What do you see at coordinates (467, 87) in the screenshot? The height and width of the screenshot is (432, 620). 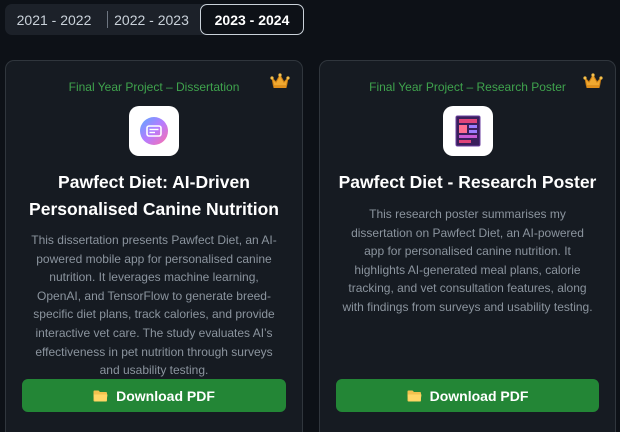 I see `card-category: Final Year Project – Research Poster` at bounding box center [467, 87].